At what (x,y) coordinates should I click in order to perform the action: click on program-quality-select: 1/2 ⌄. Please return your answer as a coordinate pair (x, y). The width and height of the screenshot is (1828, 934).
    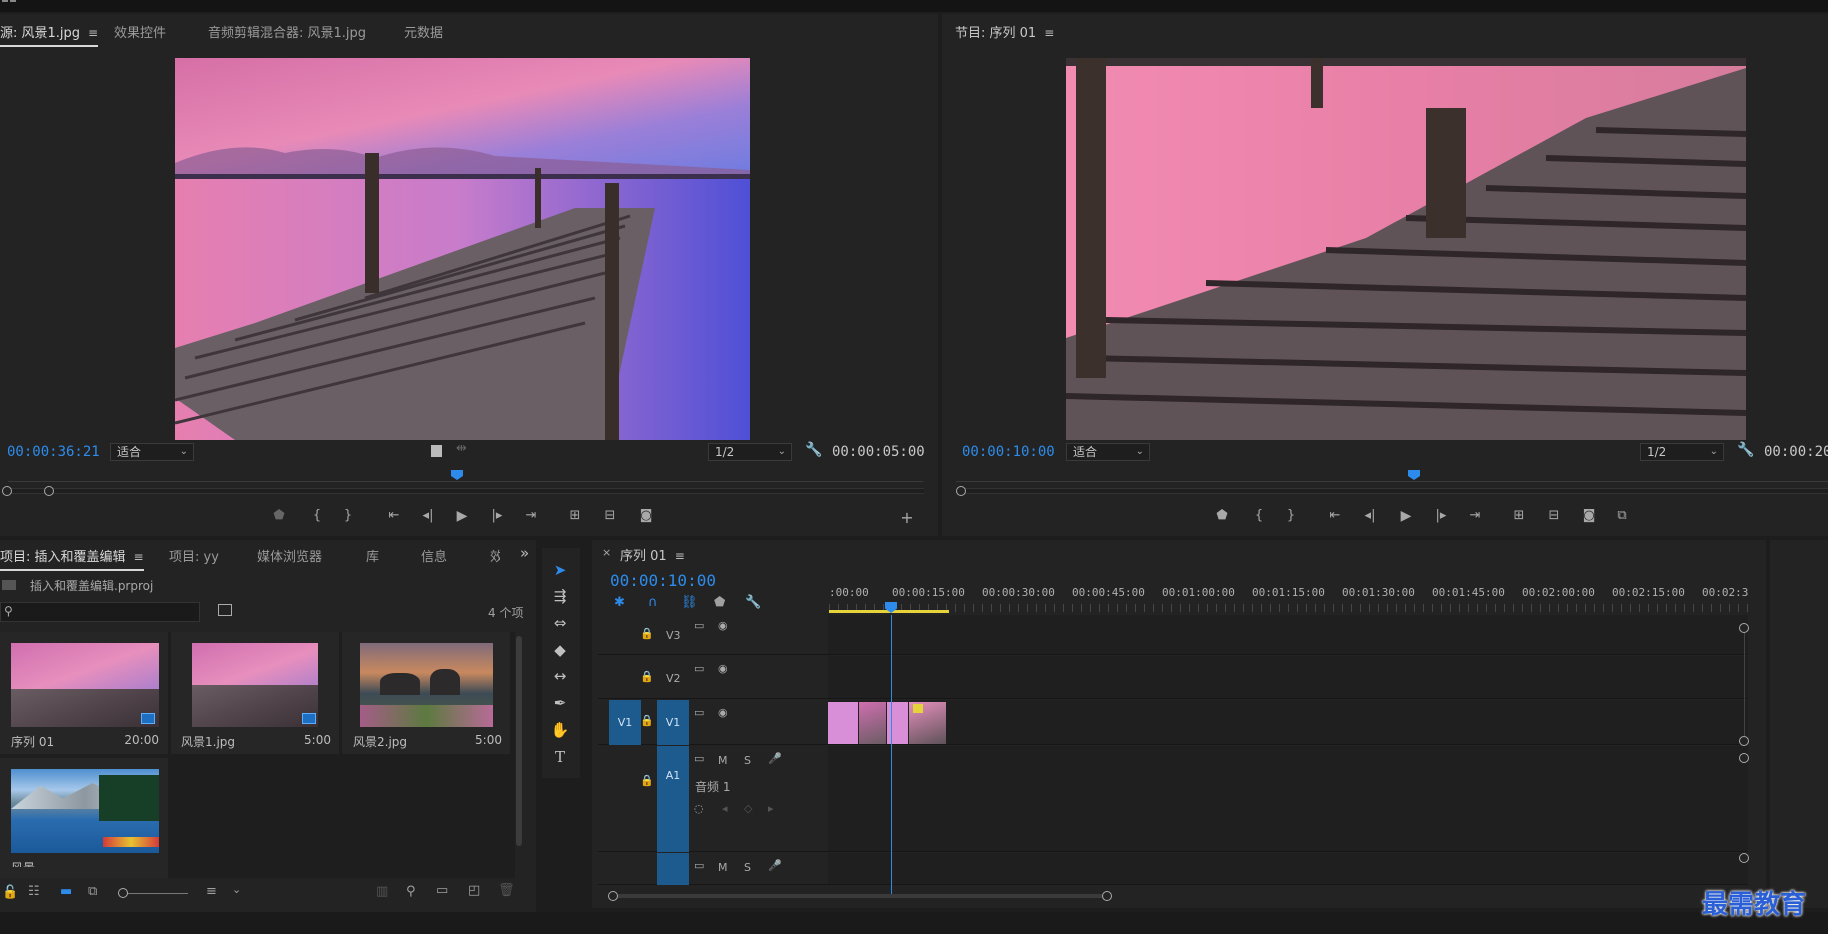
    Looking at the image, I should click on (1682, 452).